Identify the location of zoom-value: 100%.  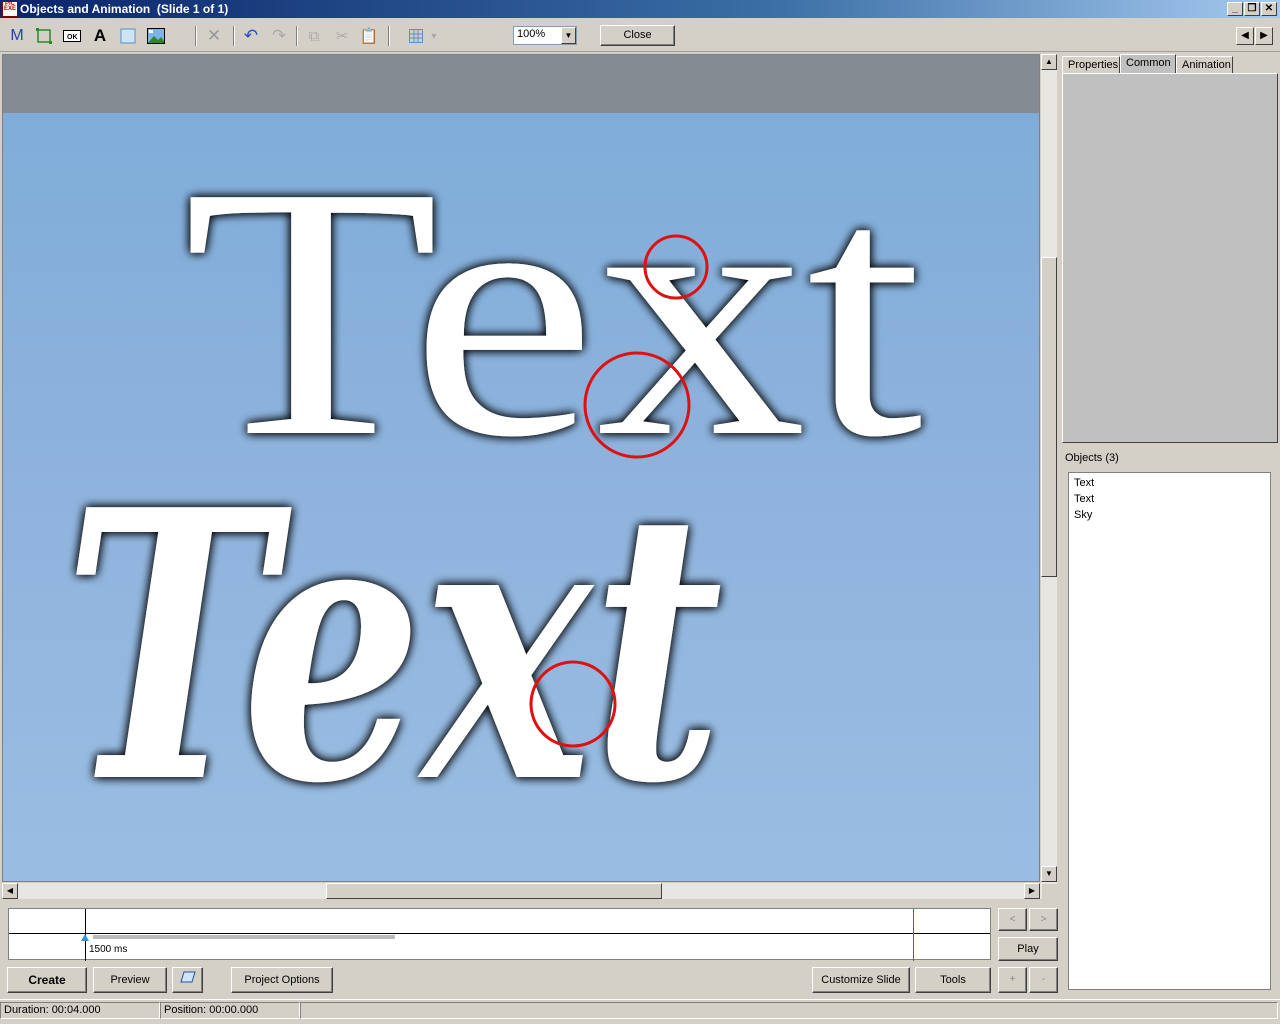
(531, 34).